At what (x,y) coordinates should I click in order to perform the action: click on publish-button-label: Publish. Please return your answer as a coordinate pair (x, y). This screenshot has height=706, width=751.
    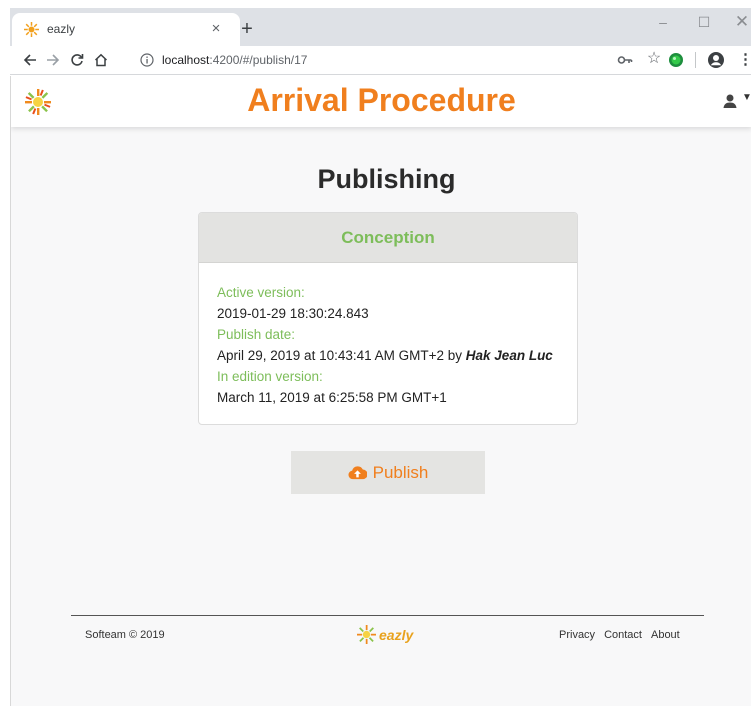
    Looking at the image, I should click on (400, 472).